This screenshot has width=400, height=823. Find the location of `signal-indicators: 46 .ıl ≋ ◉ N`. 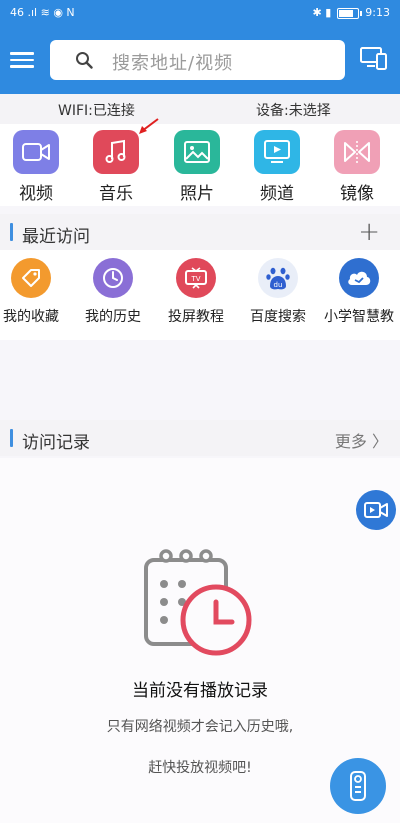

signal-indicators: 46 .ıl ≋ ◉ N is located at coordinates (42, 12).